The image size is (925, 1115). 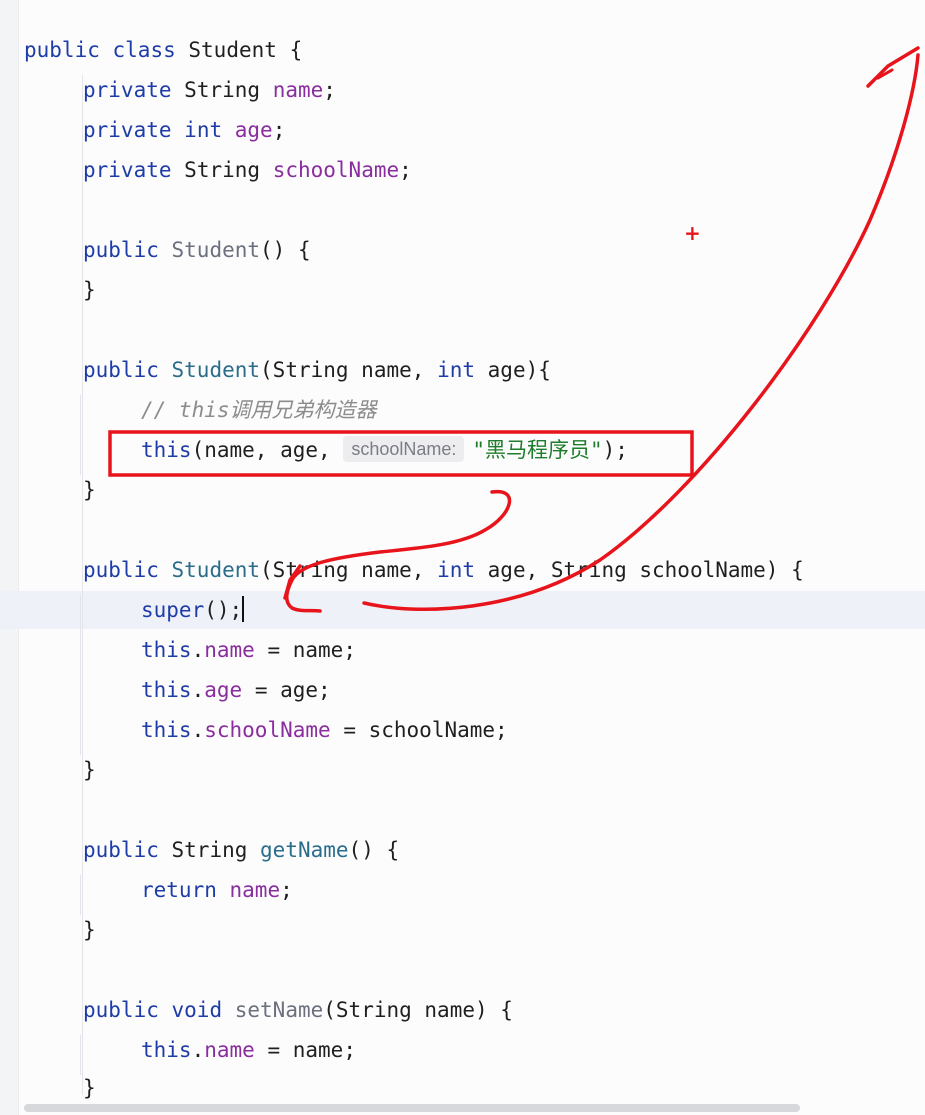 I want to click on parameter-hint: schoolName:, so click(x=404, y=449).